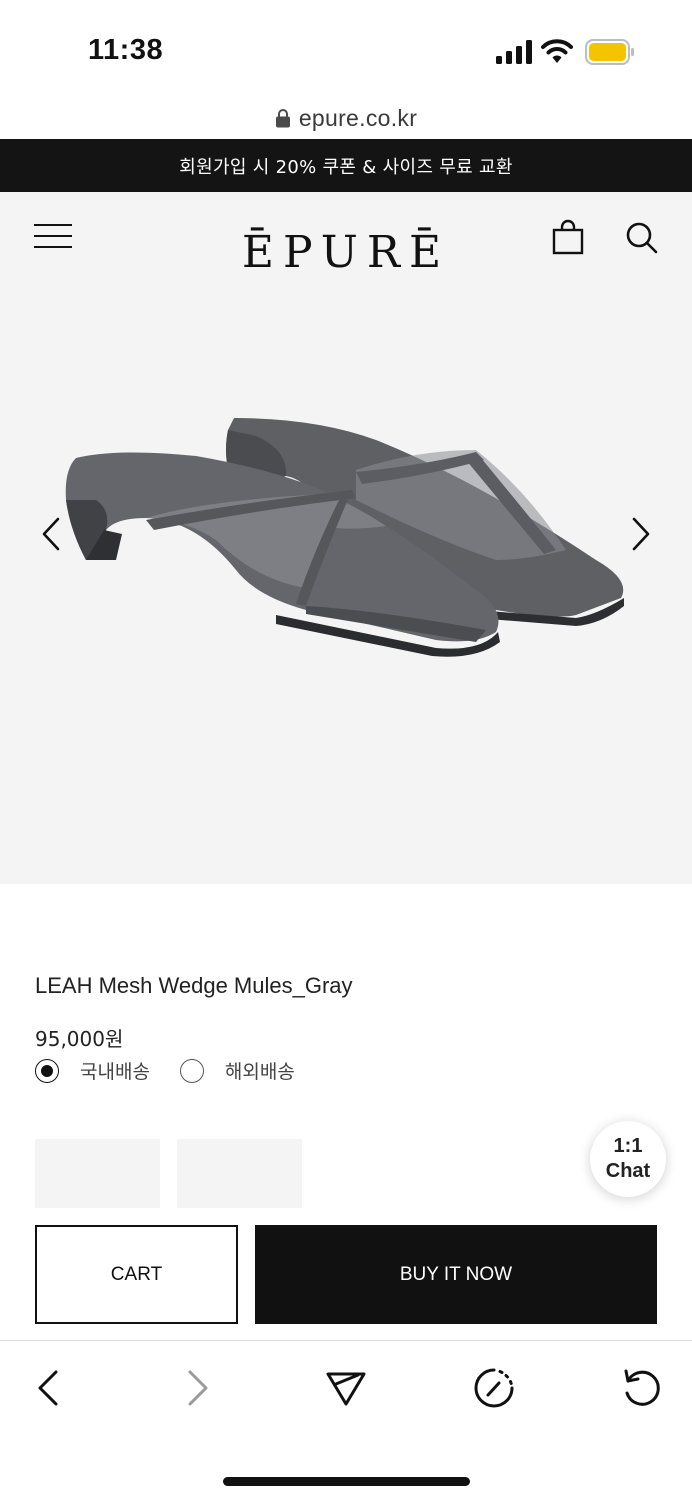  Describe the element at coordinates (346, 252) in the screenshot. I see `brand-logo: ĒPURĒ` at that location.